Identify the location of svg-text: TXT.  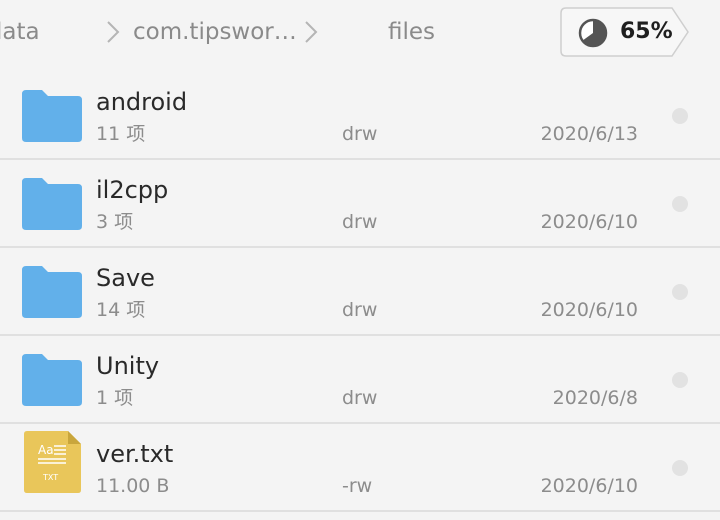
(50, 477).